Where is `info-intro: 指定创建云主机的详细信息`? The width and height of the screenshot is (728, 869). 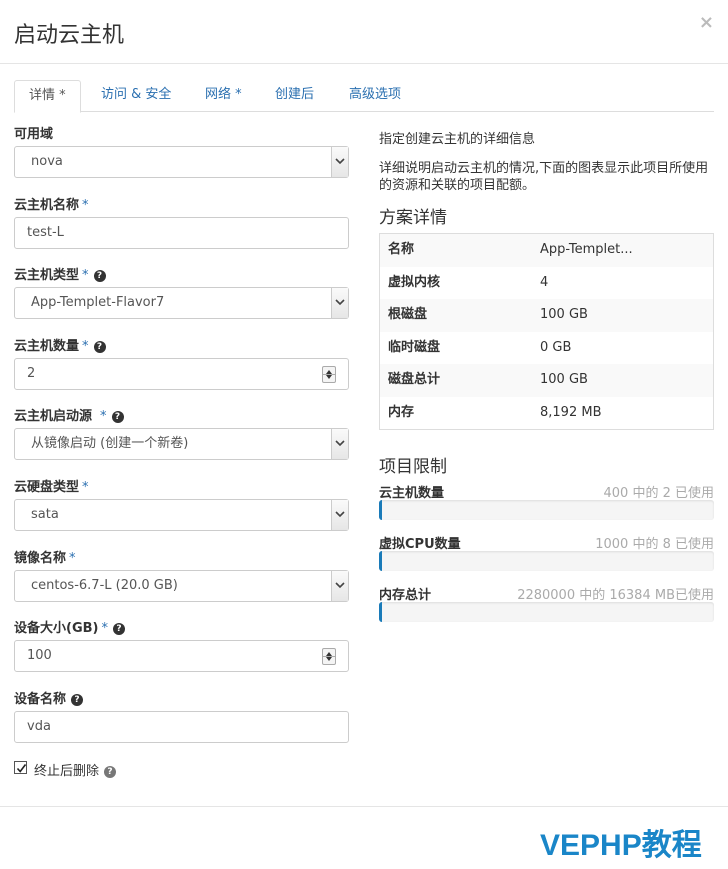
info-intro: 指定创建云主机的详细信息 is located at coordinates (457, 139).